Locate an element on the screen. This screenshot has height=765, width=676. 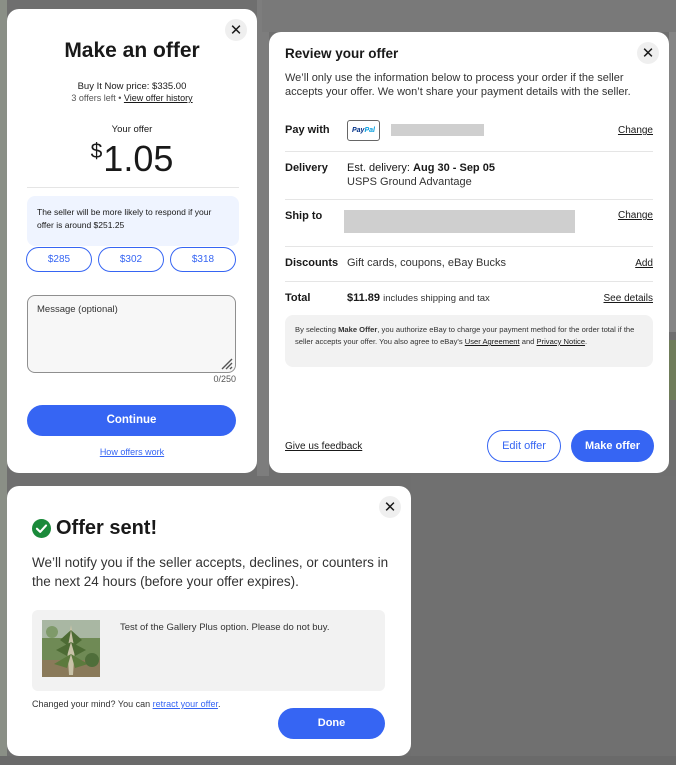
view-offer-history-link: View offer history is located at coordinates (158, 98).